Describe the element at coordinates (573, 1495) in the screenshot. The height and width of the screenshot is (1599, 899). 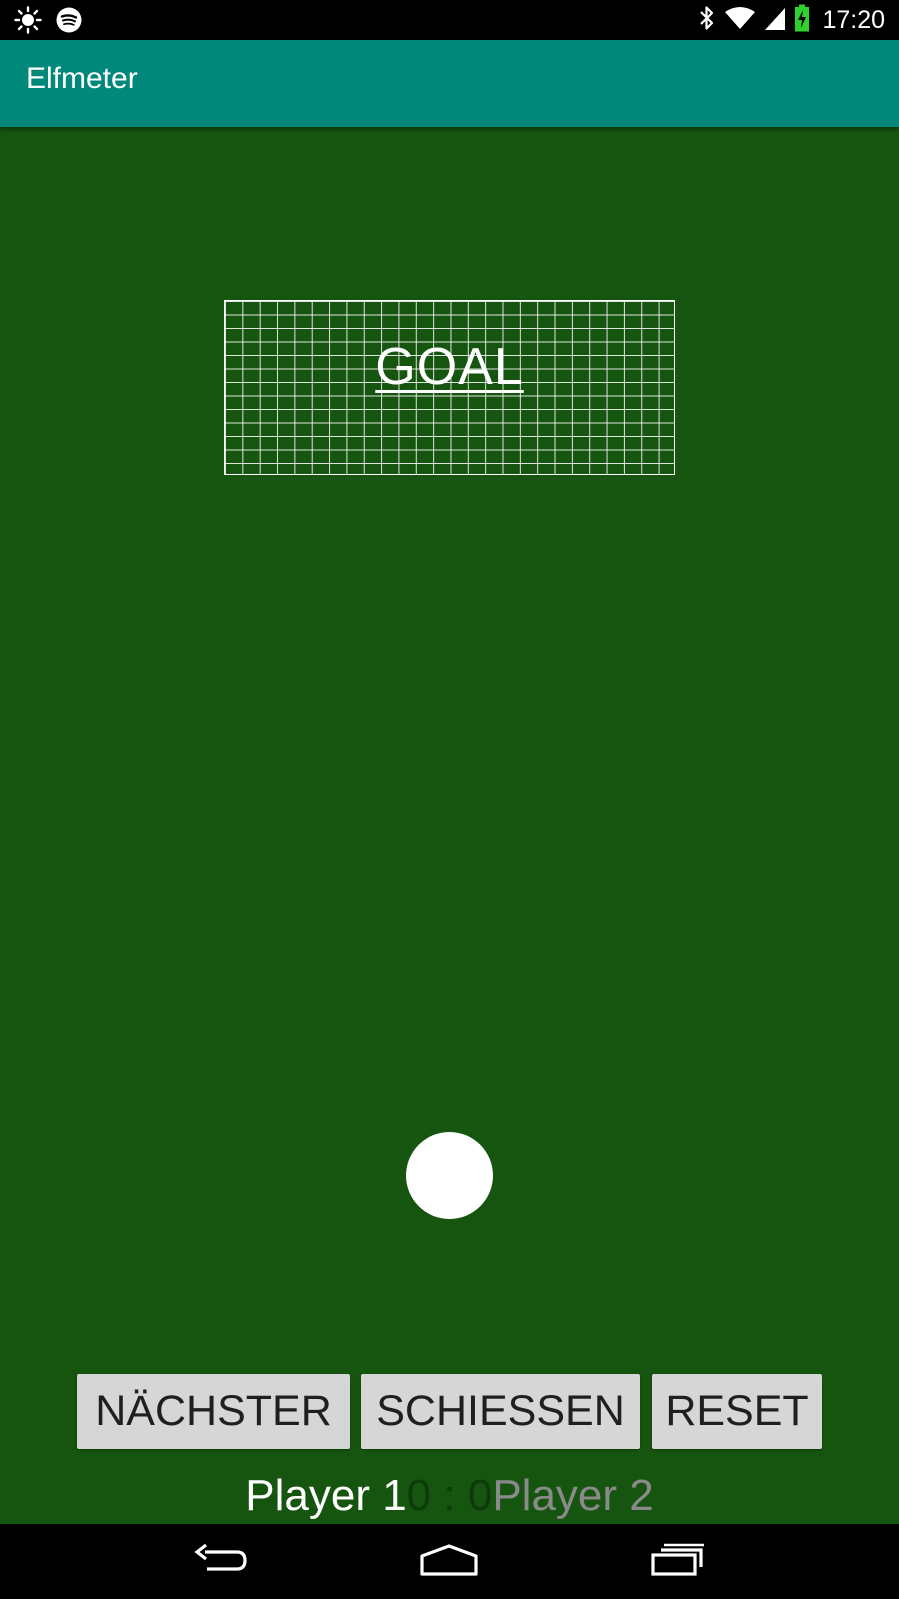
I see `player2-name: Player 2` at that location.